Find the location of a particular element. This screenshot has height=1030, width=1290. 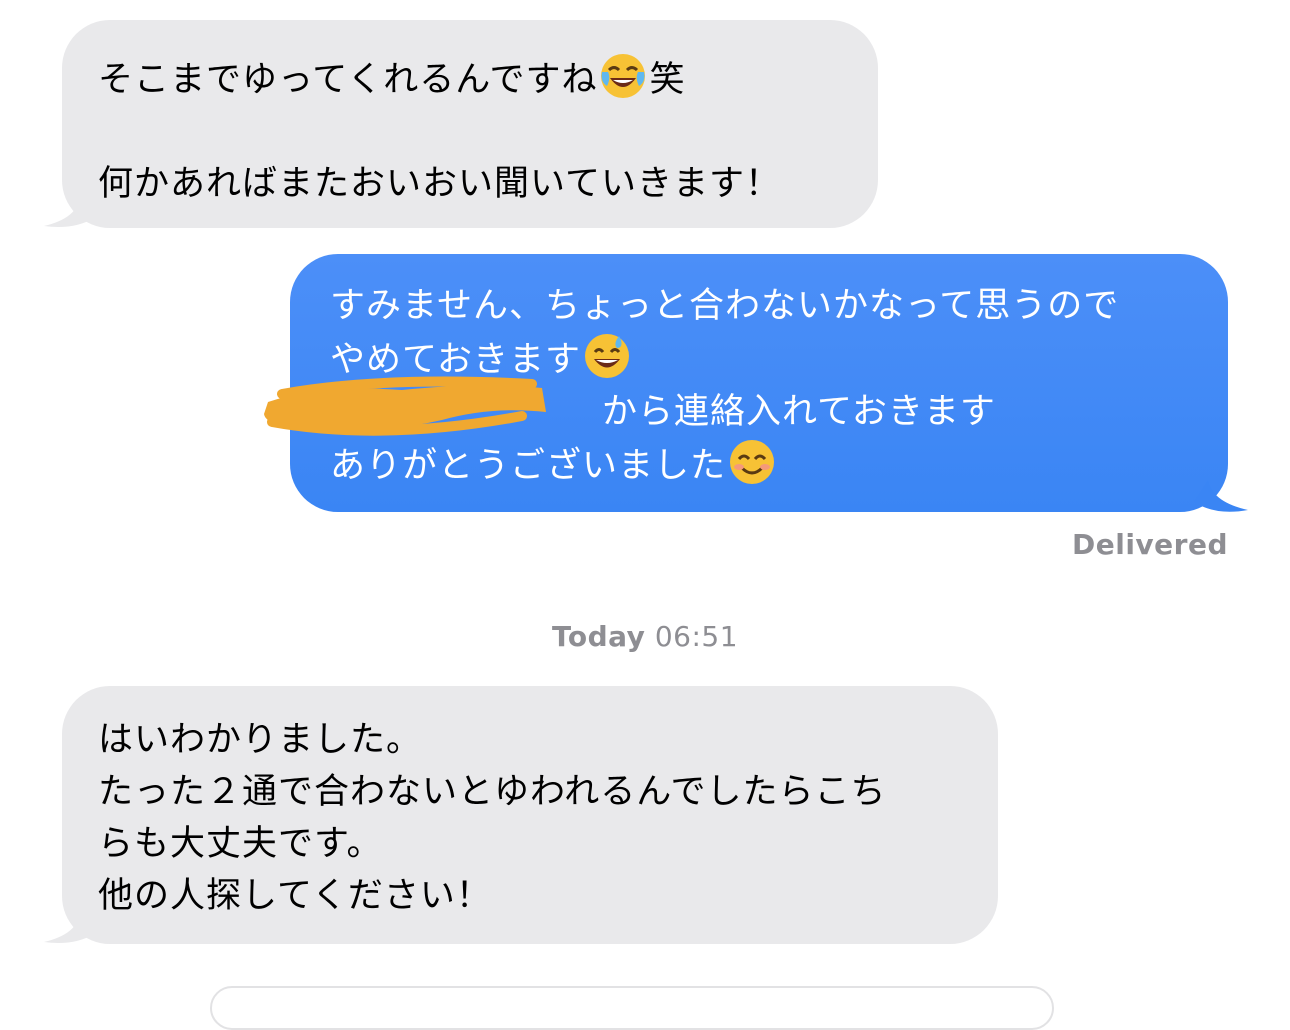

message-line: 何かあればまたおいおい聞いていきます！ is located at coordinates (439, 184).